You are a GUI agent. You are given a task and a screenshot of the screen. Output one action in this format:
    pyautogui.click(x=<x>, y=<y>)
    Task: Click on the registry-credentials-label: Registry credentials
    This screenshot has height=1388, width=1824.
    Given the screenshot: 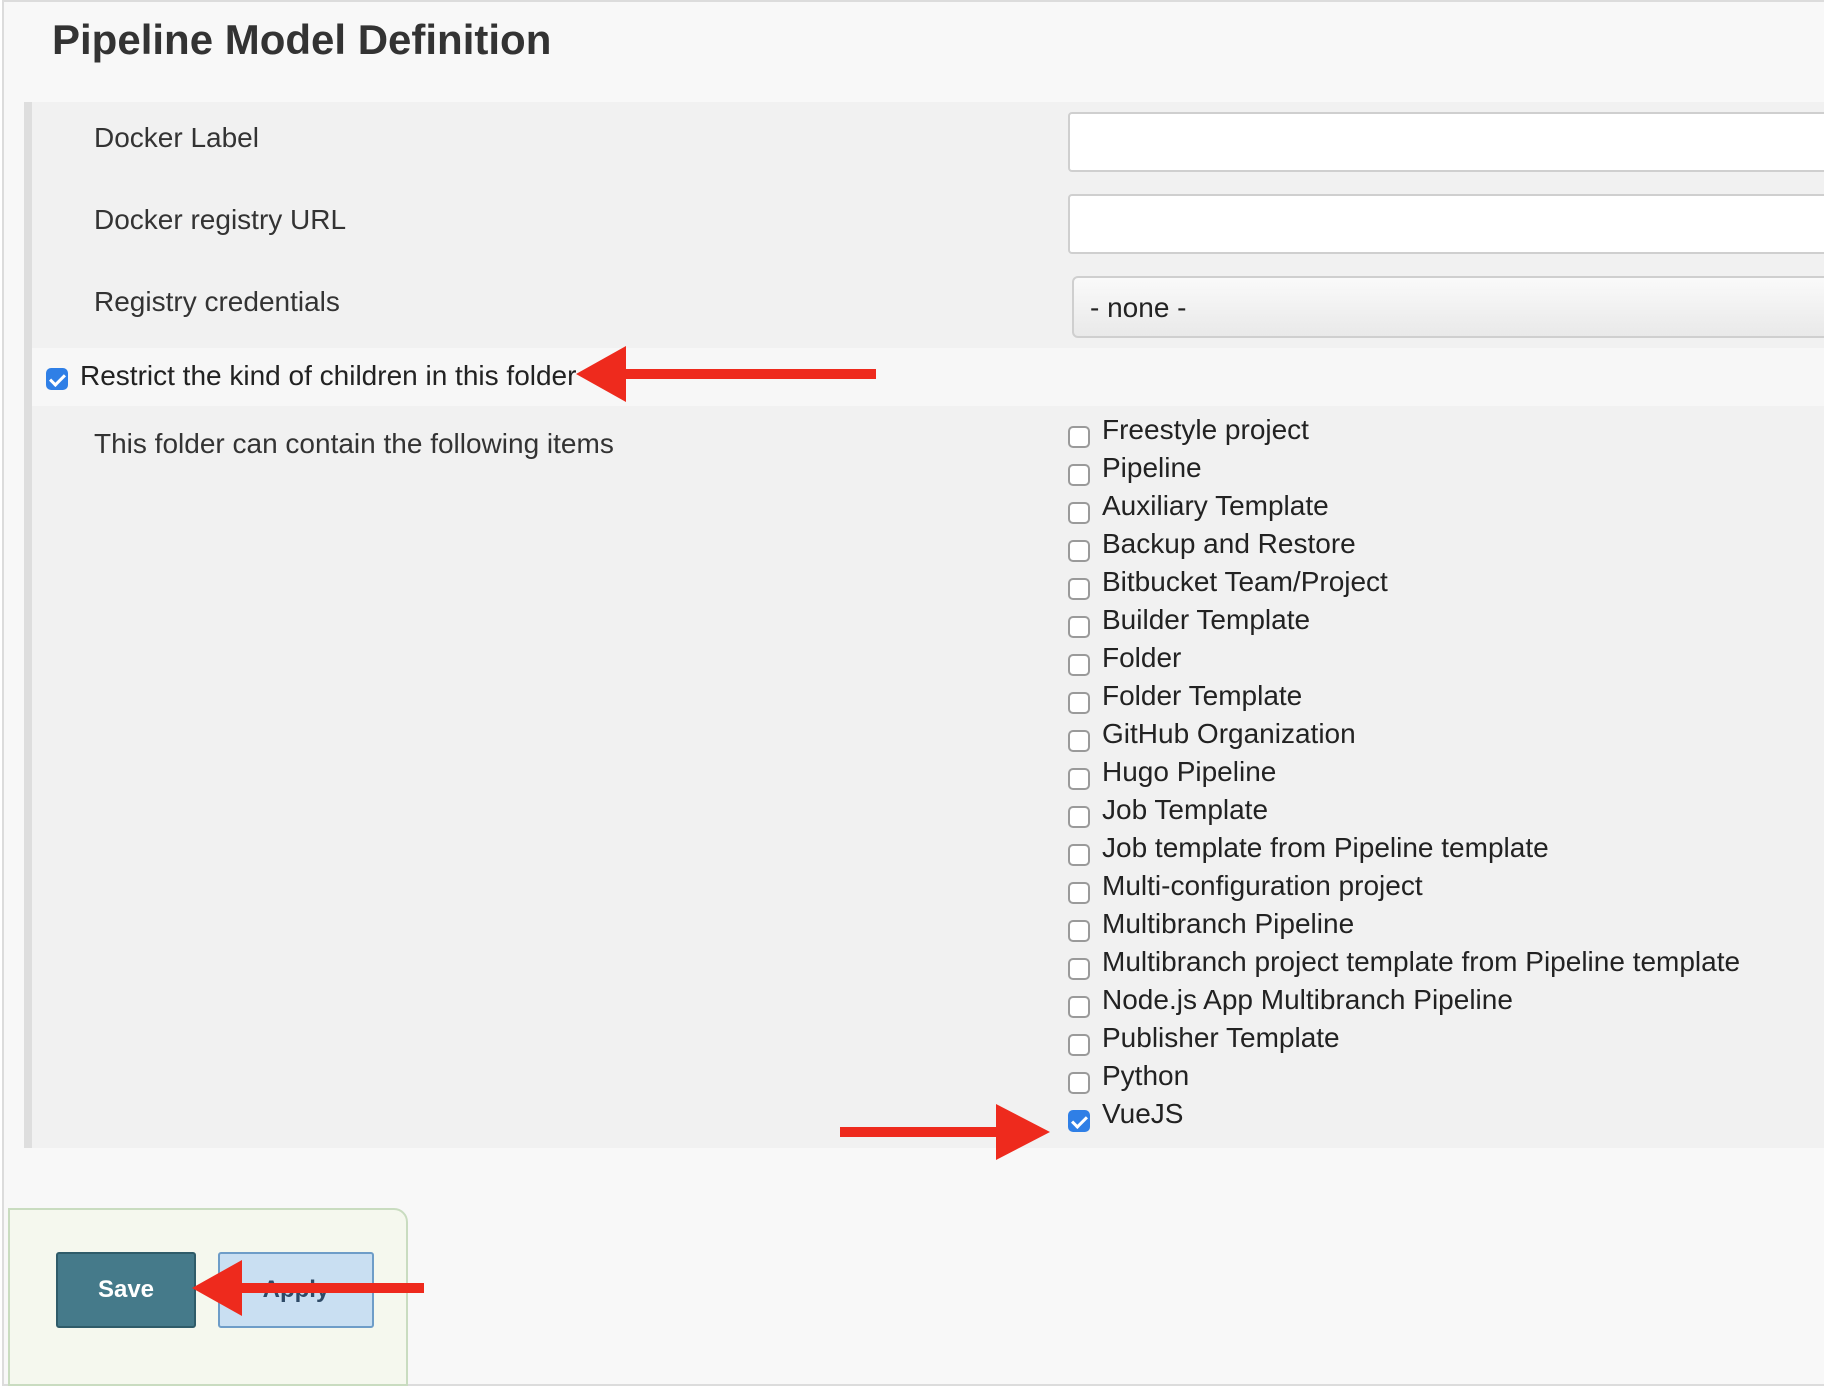 What is the action you would take?
    pyautogui.click(x=217, y=301)
    